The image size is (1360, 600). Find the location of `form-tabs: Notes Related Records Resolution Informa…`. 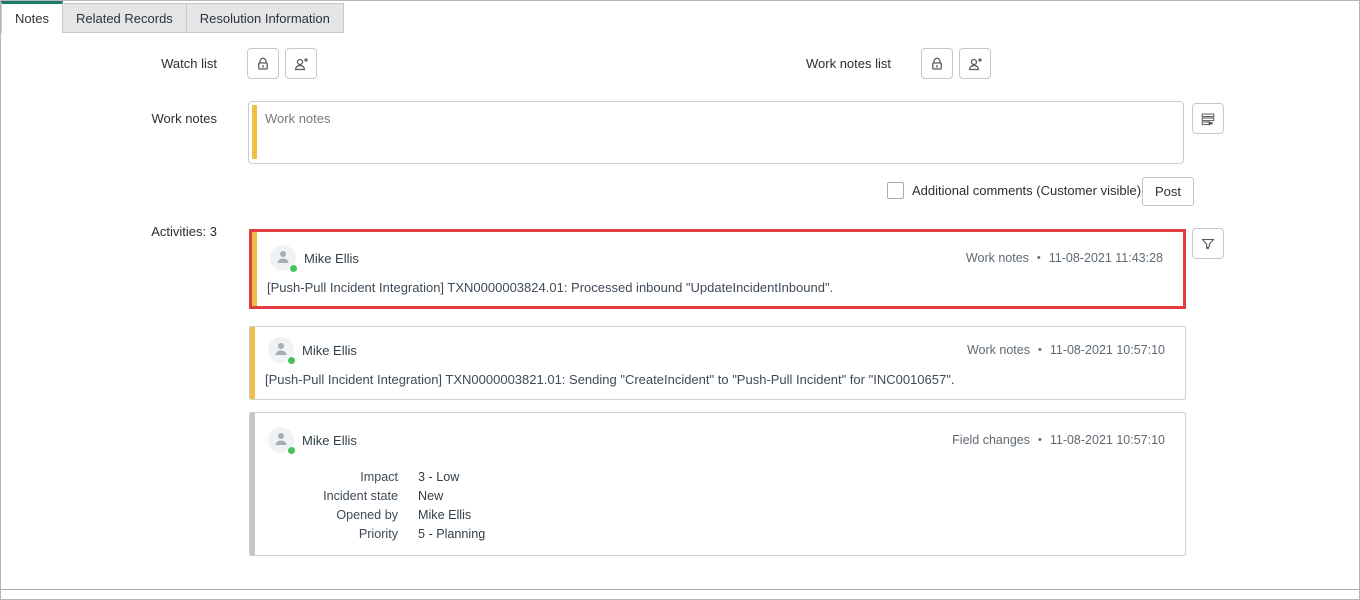

form-tabs: Notes Related Records Resolution Informa… is located at coordinates (172, 17).